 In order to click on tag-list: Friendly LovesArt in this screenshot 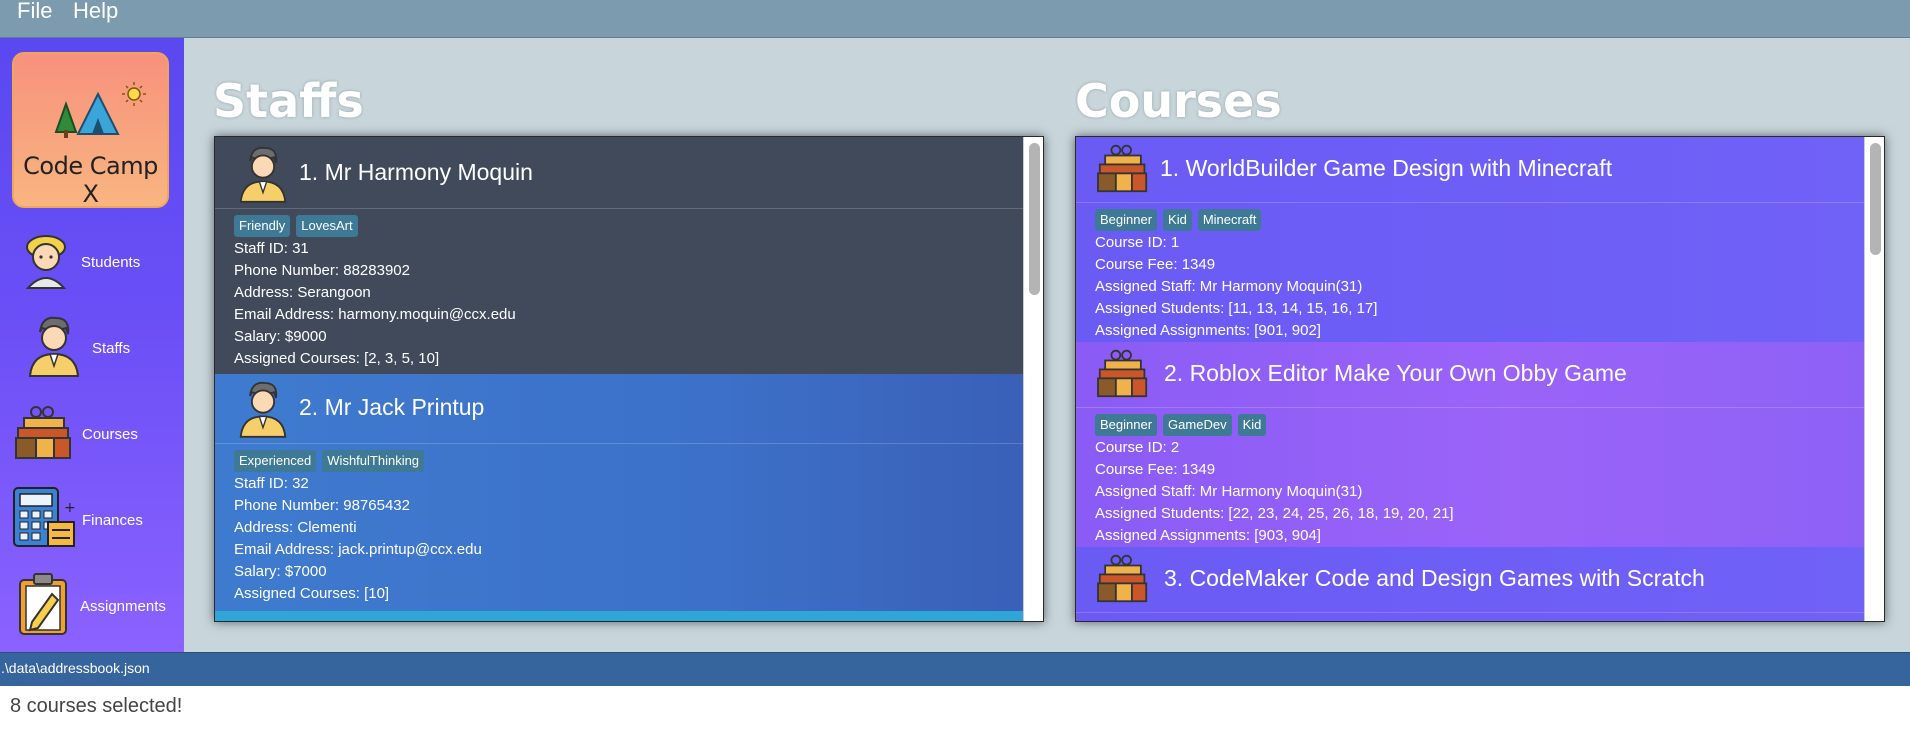, I will do `click(296, 226)`.